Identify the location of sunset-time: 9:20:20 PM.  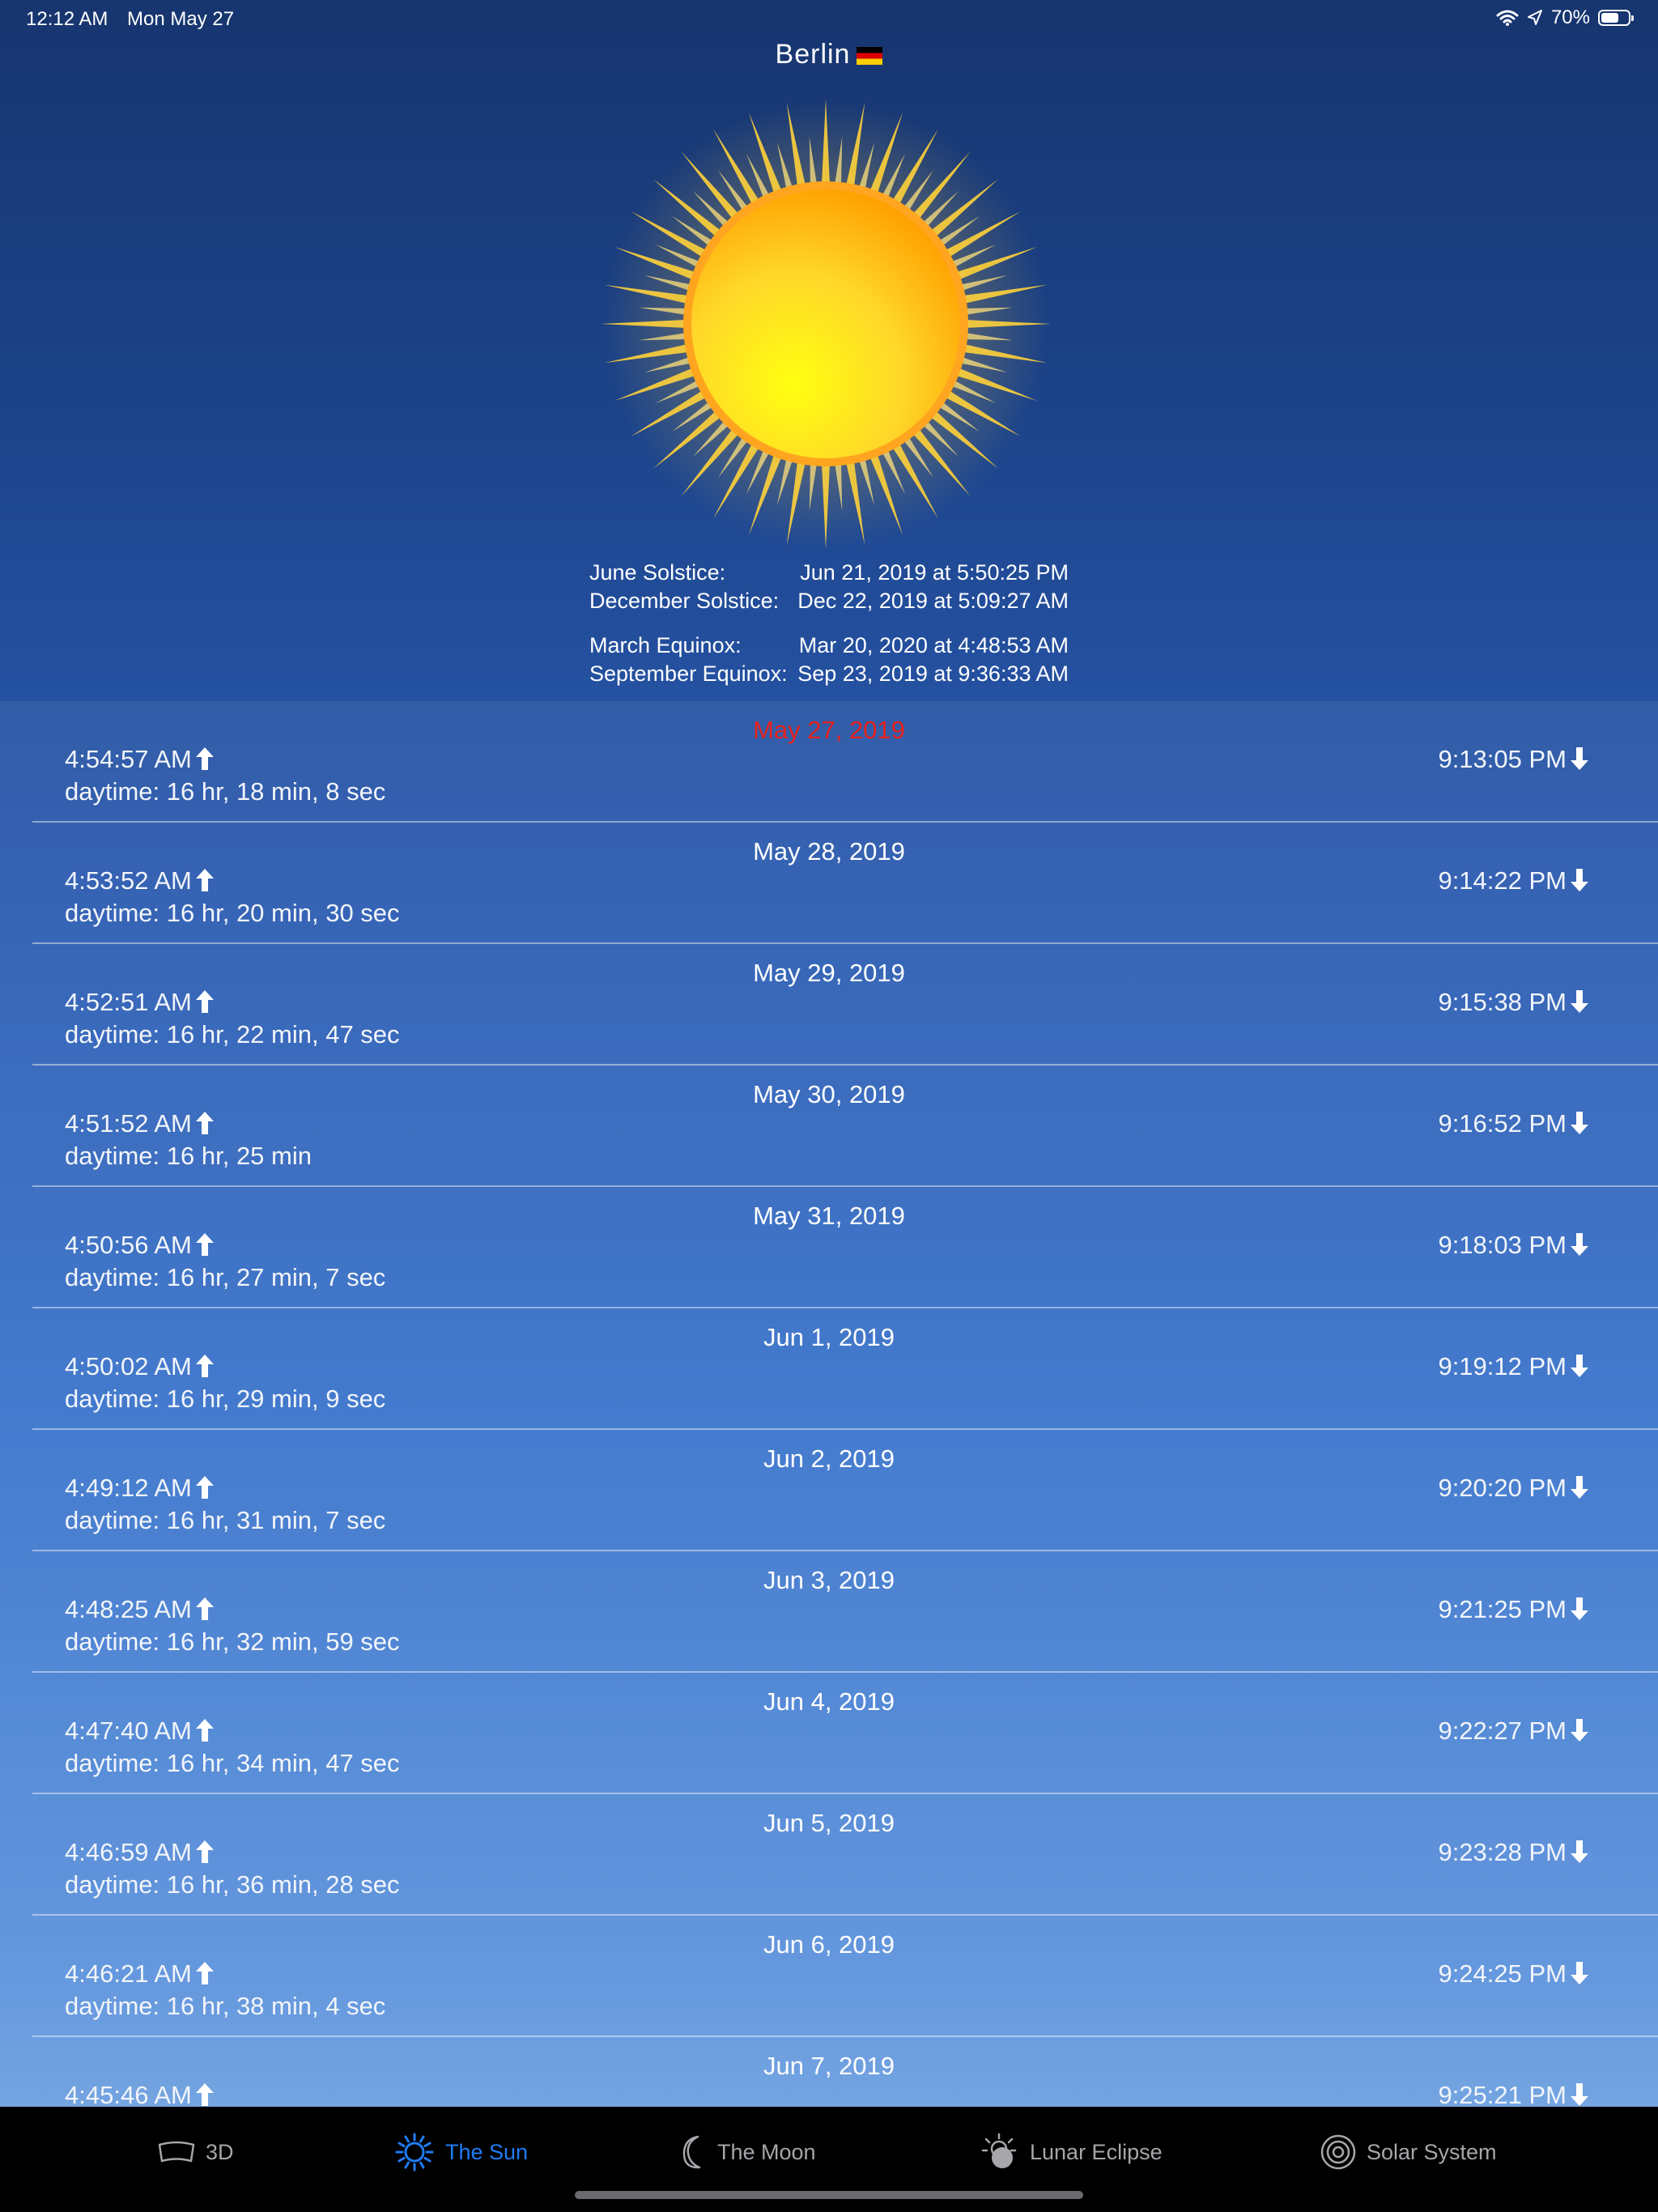
(1513, 1489).